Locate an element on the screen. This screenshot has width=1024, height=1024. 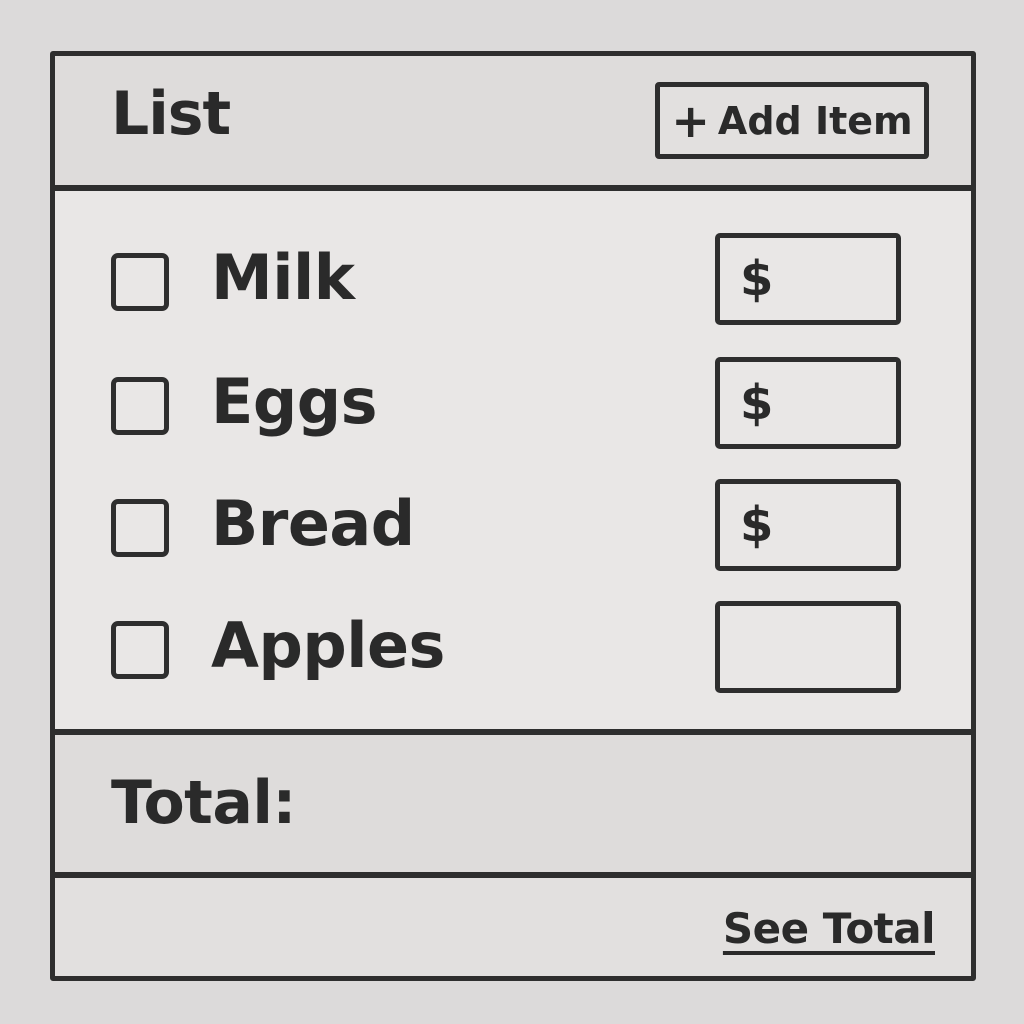
add-item-button-label: Add Item is located at coordinates (815, 120).